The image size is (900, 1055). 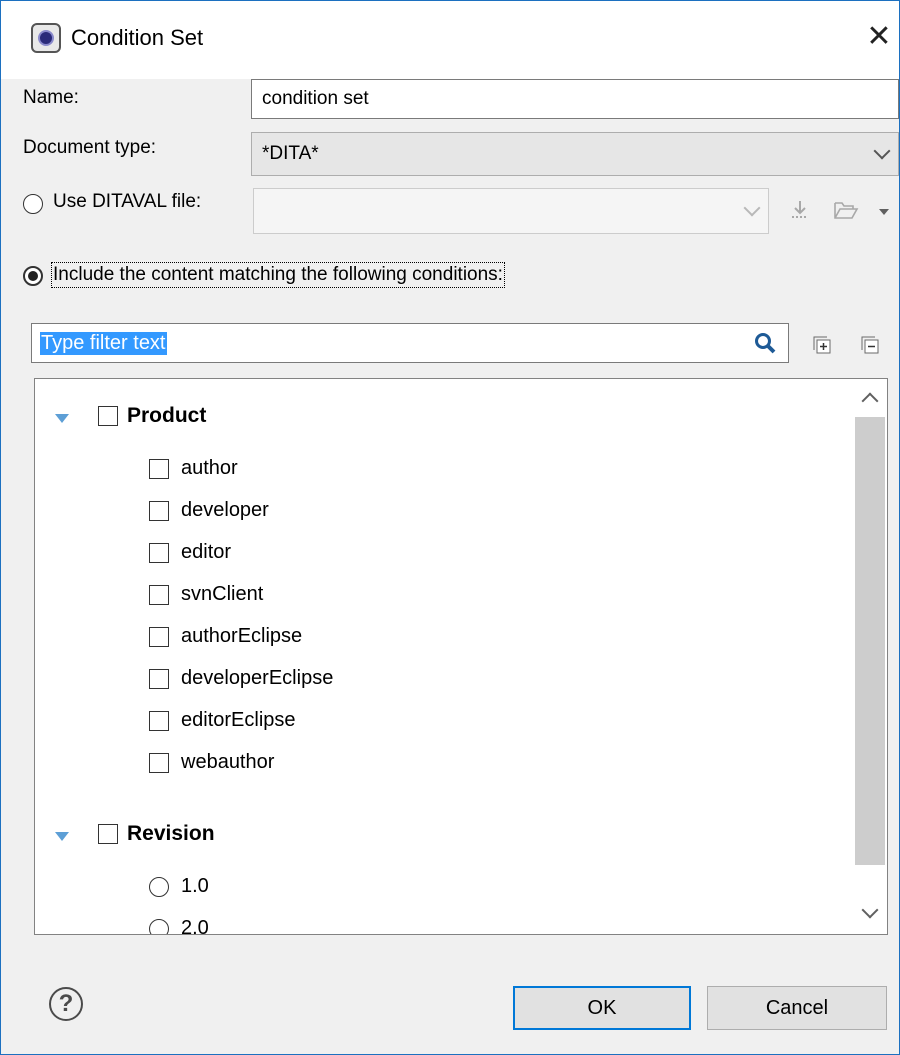 I want to click on filter-input: Type filter text, so click(x=410, y=343).